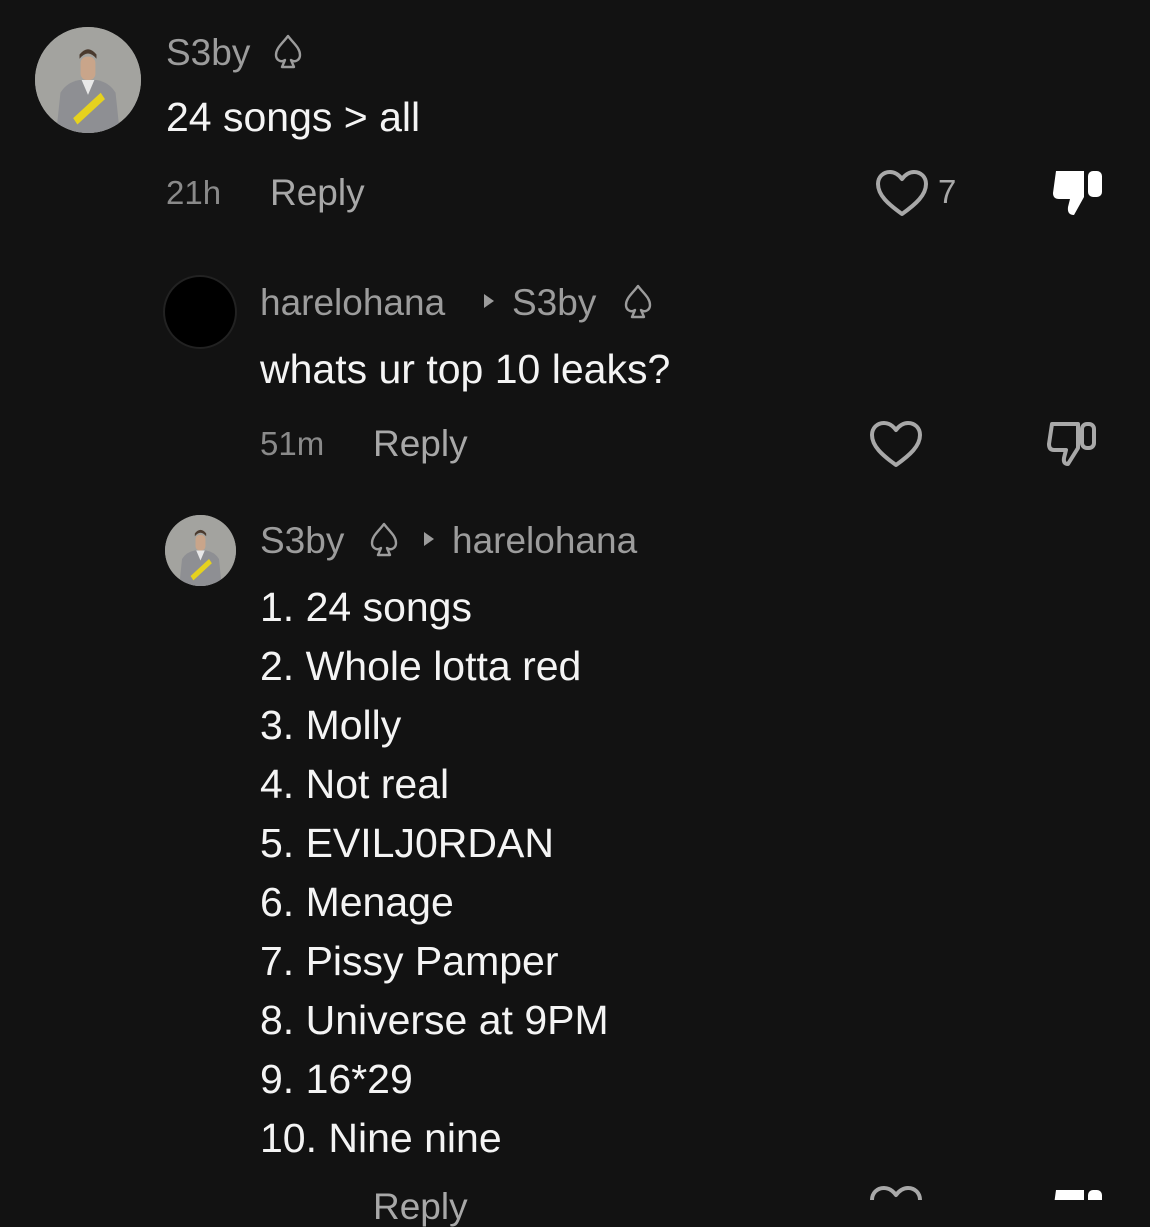 The height and width of the screenshot is (1227, 1150). Describe the element at coordinates (554, 302) in the screenshot. I see `reply-to-username: S3by` at that location.